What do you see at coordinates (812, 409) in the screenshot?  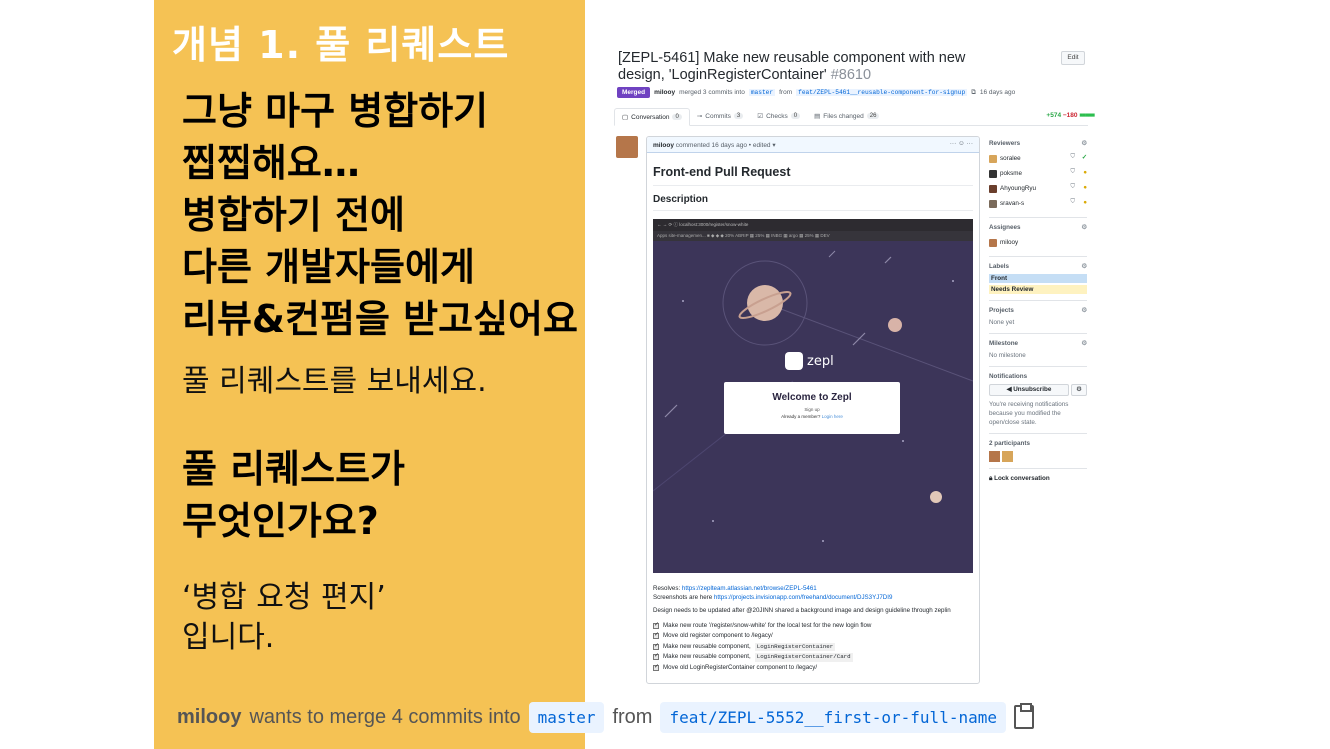 I see `signup-link: Sign up` at bounding box center [812, 409].